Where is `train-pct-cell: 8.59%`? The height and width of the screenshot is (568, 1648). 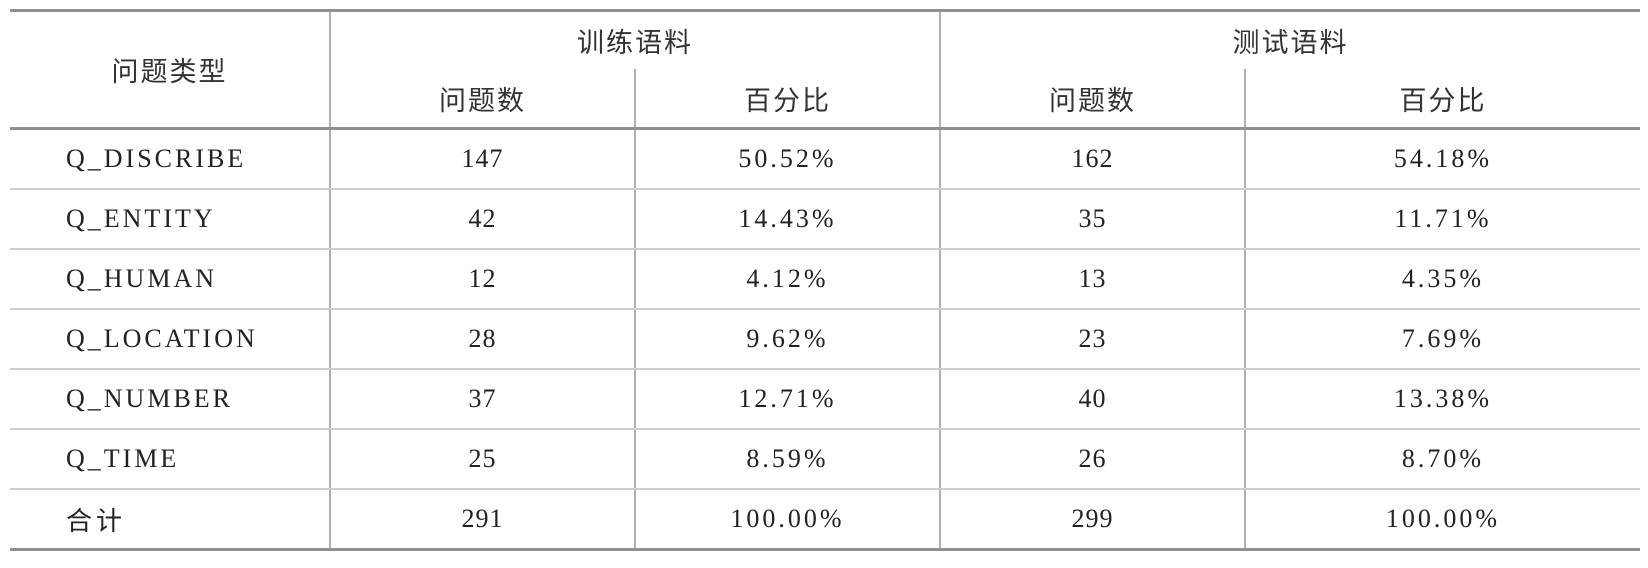
train-pct-cell: 8.59% is located at coordinates (787, 459).